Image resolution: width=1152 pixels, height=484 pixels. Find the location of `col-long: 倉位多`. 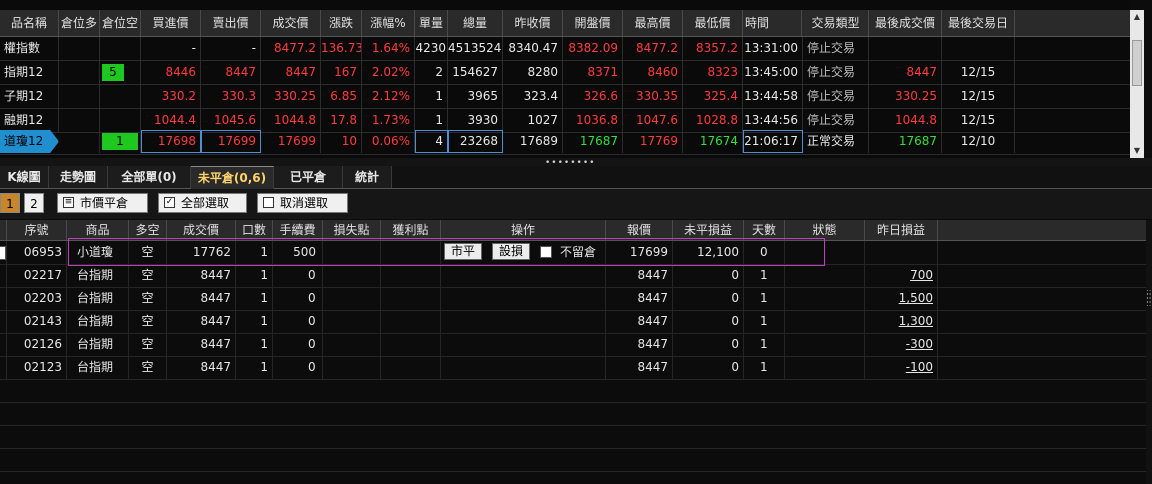

col-long: 倉位多 is located at coordinates (79, 23).